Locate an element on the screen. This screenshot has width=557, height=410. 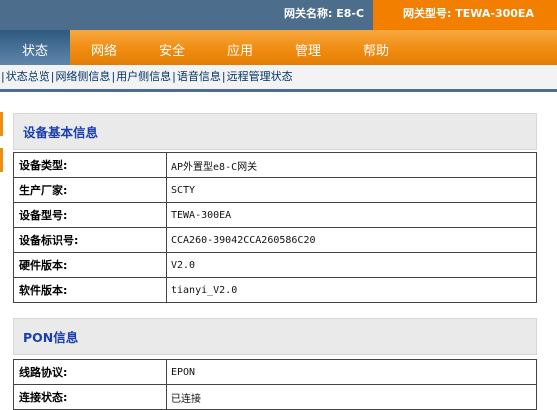
tab-application: 应用 is located at coordinates (240, 47).